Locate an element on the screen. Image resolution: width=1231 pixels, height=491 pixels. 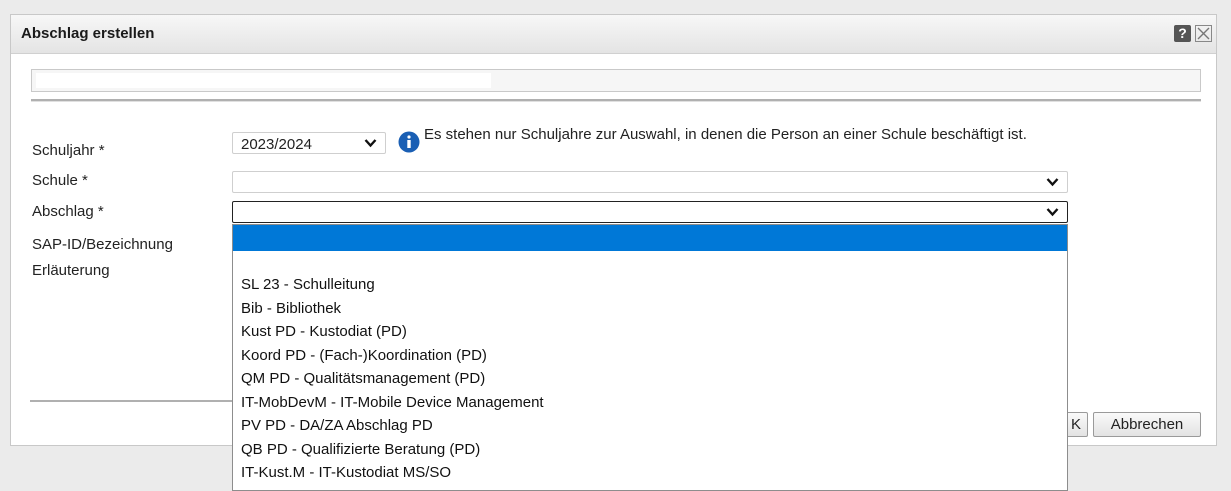
schule-select is located at coordinates (650, 182).